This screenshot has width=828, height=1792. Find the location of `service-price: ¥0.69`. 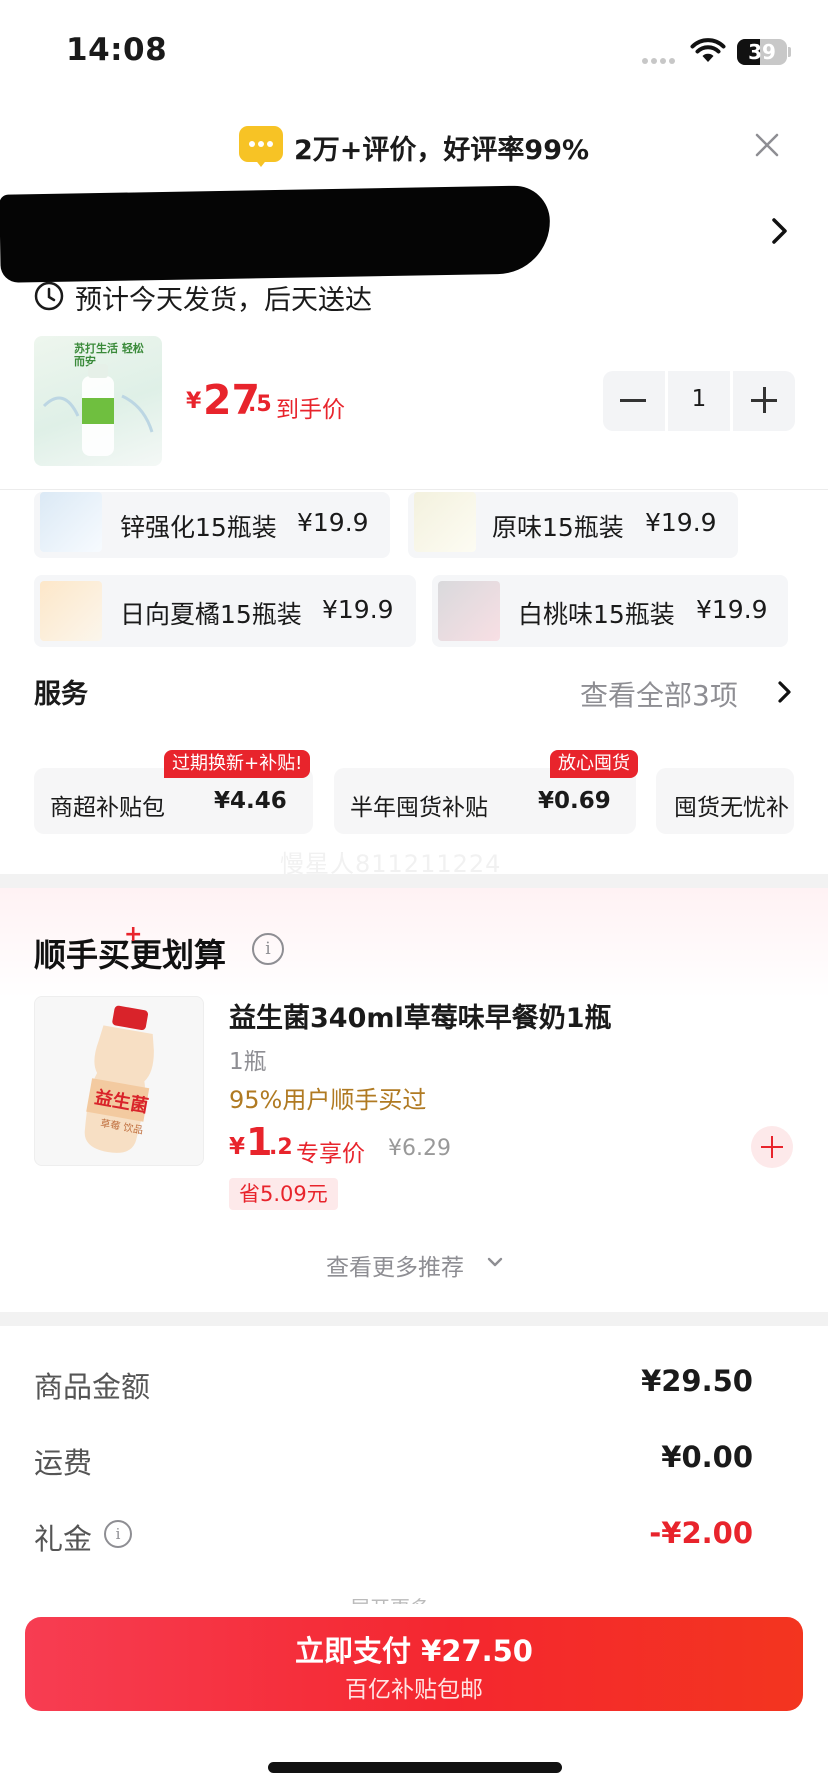

service-price: ¥0.69 is located at coordinates (574, 801).